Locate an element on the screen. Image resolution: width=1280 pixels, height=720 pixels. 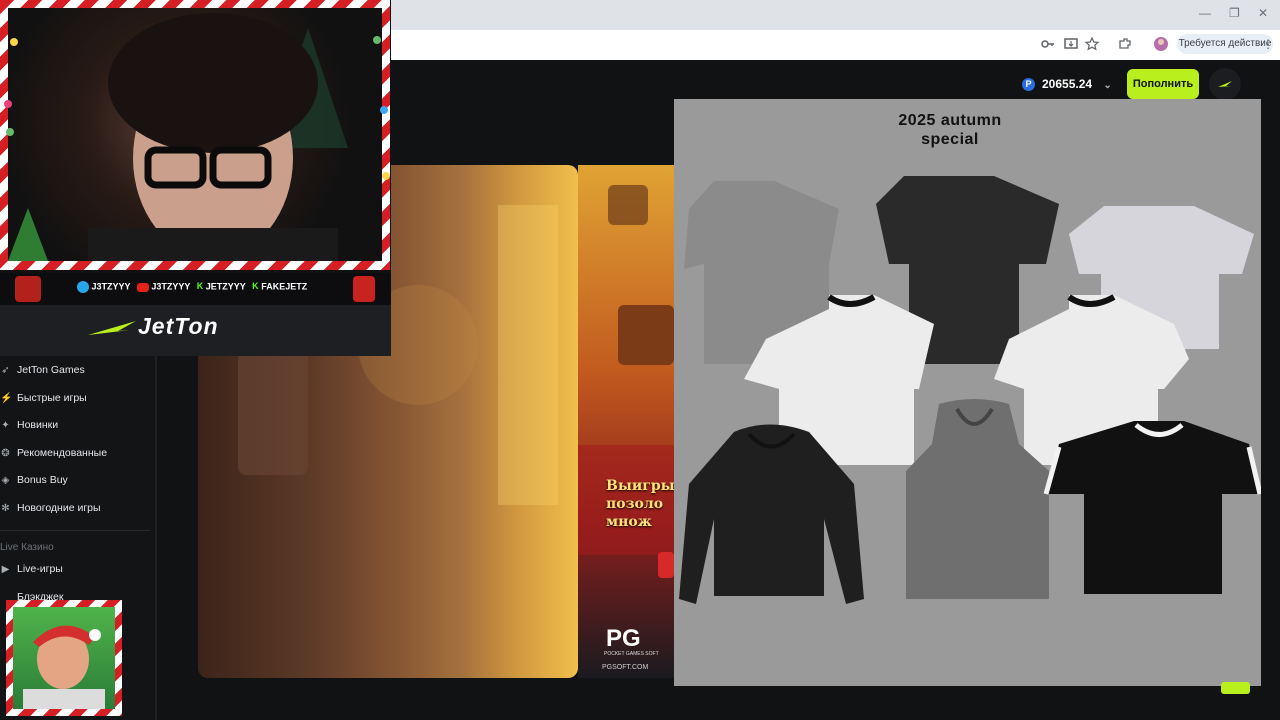
pg-url: PGSOFT.COM is located at coordinates (625, 667).